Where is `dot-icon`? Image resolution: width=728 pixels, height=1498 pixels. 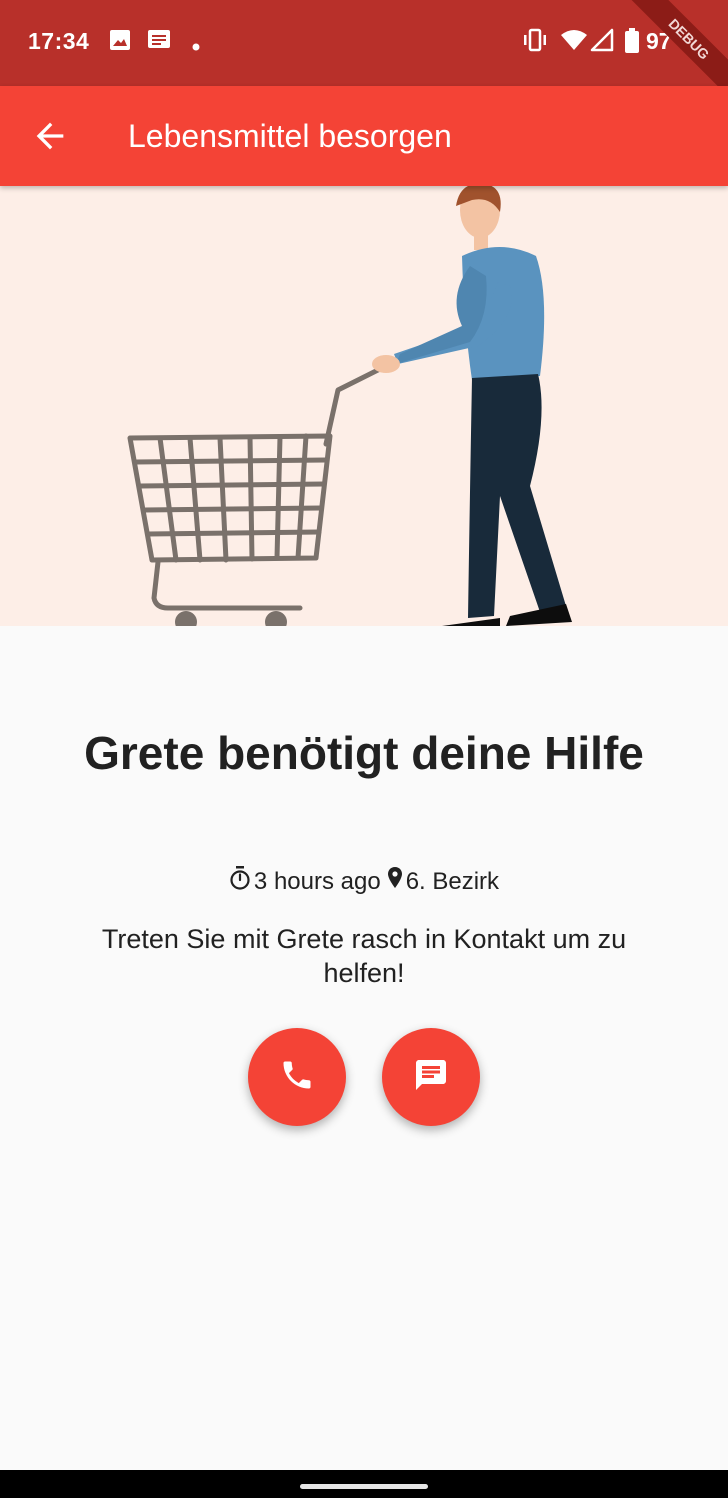 dot-icon is located at coordinates (196, 47).